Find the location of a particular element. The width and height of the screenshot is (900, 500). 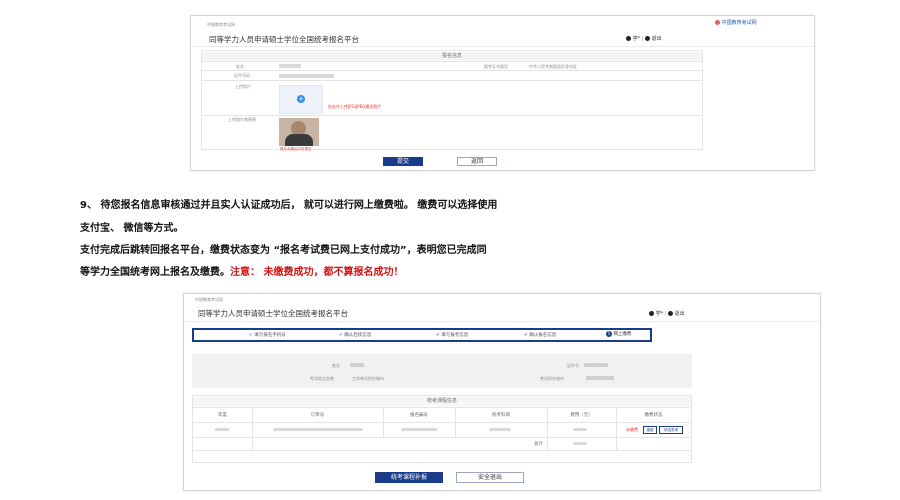

total-label: 总计 is located at coordinates (538, 444).